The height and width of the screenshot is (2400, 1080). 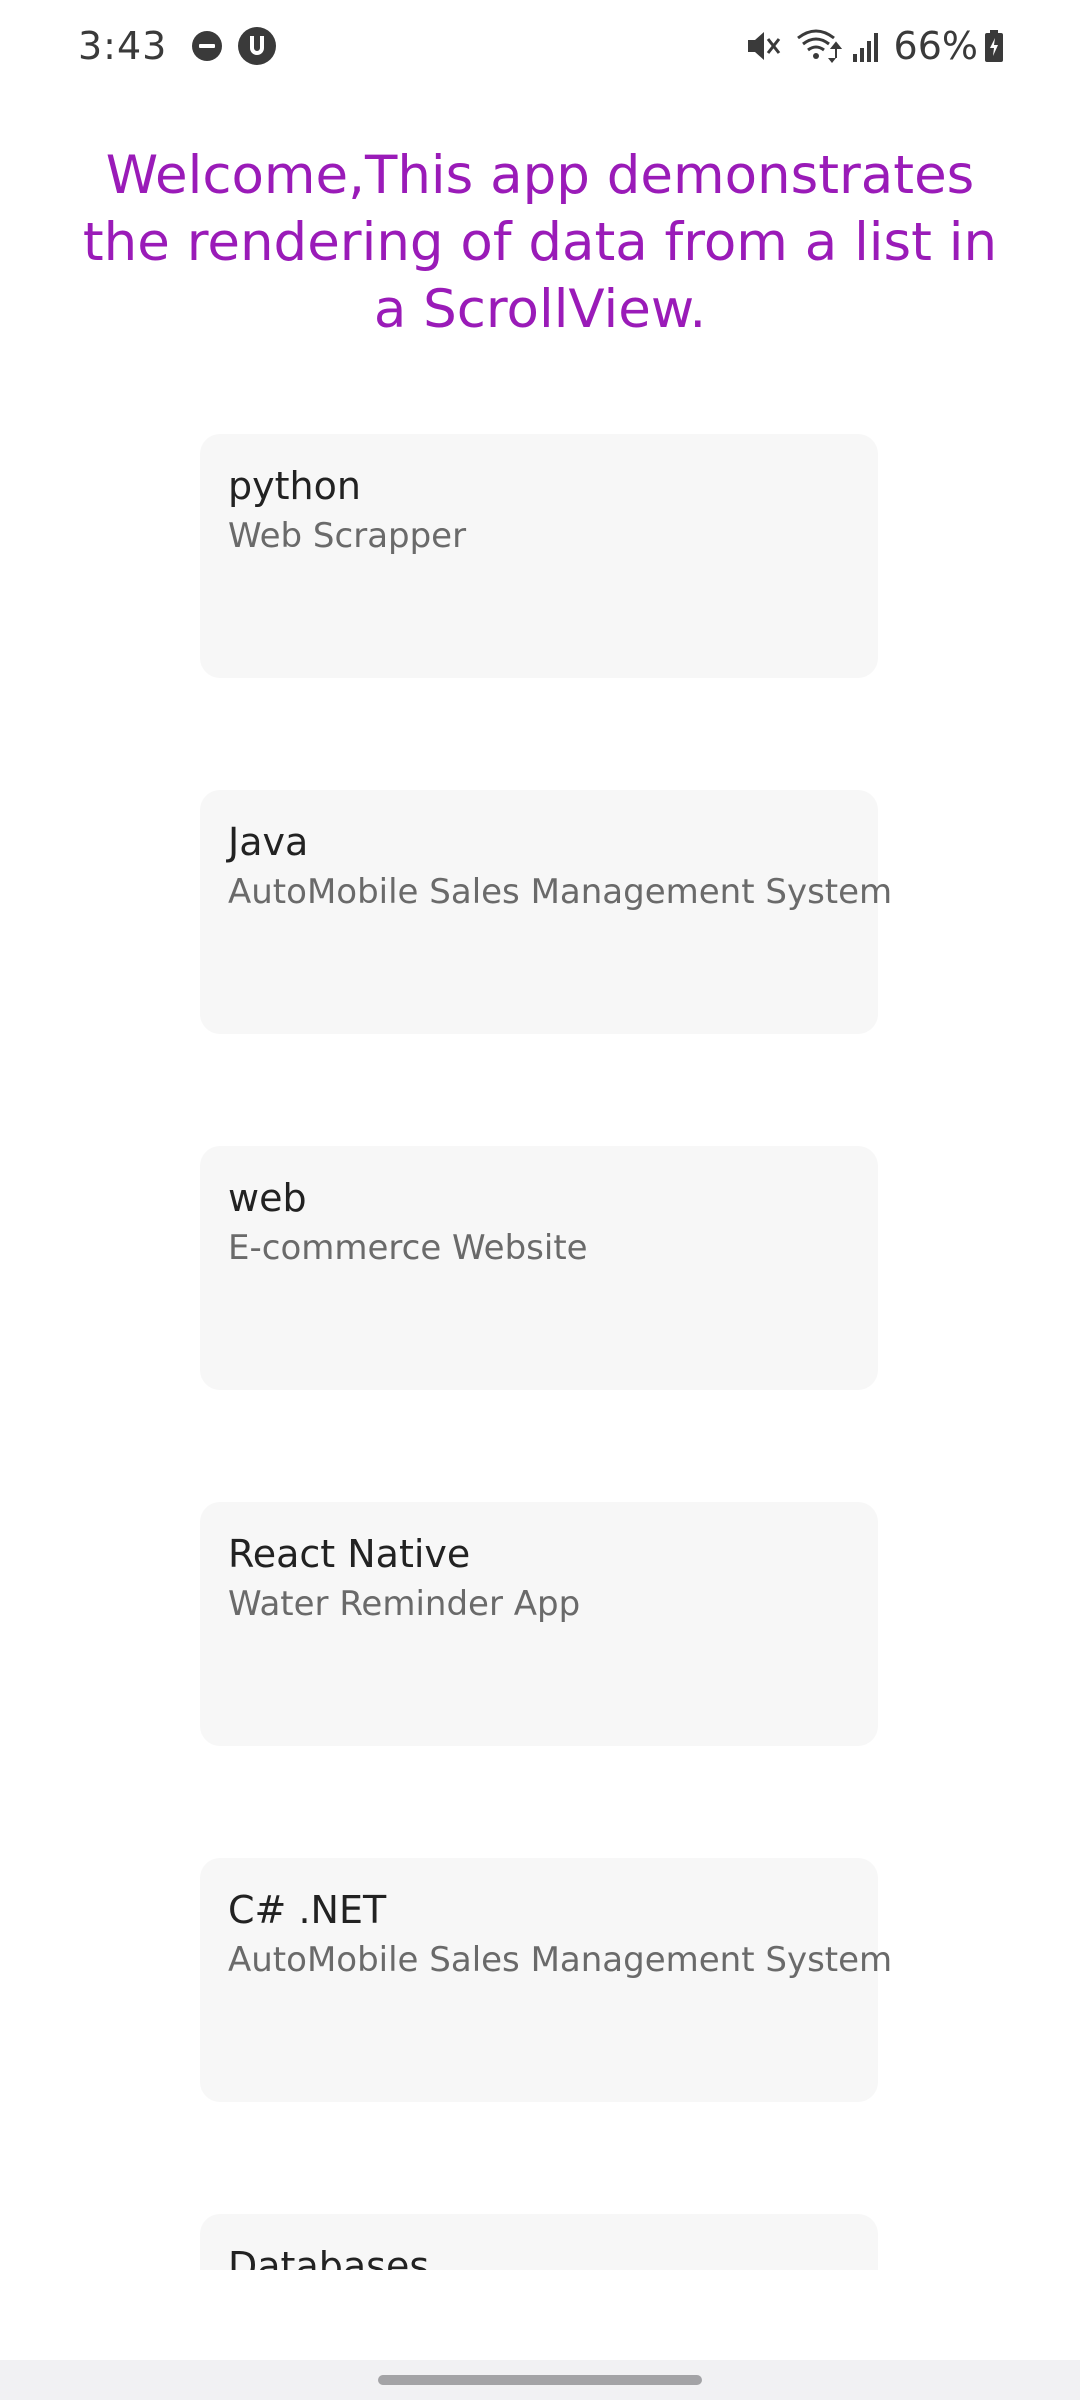 What do you see at coordinates (257, 46) in the screenshot?
I see `vpn-icon` at bounding box center [257, 46].